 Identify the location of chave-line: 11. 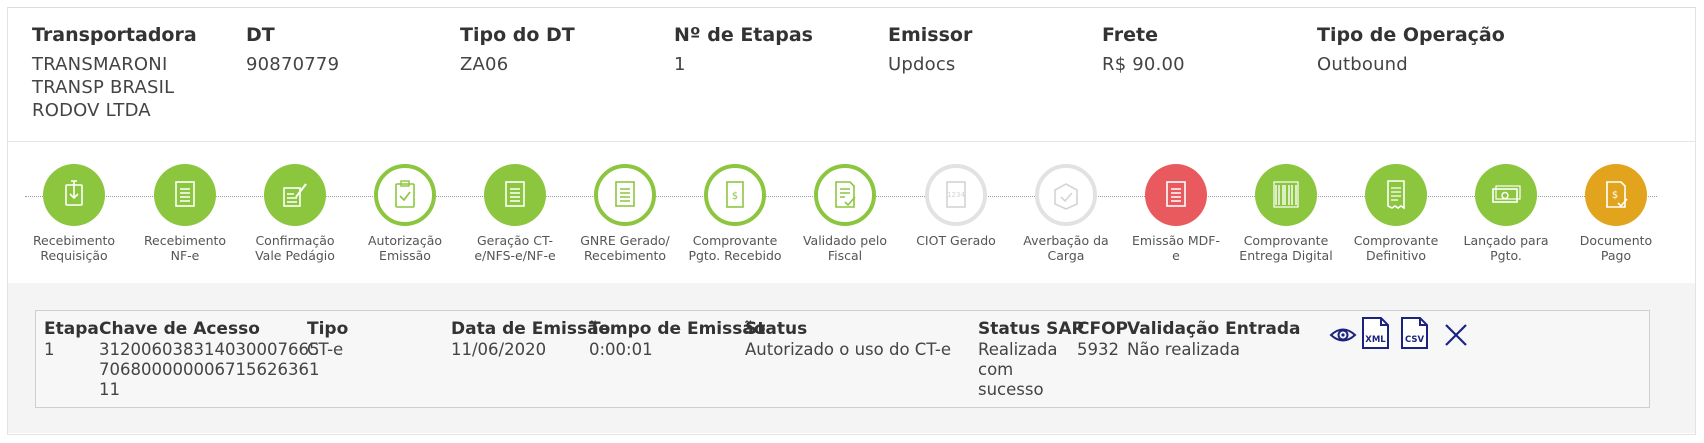
(109, 389).